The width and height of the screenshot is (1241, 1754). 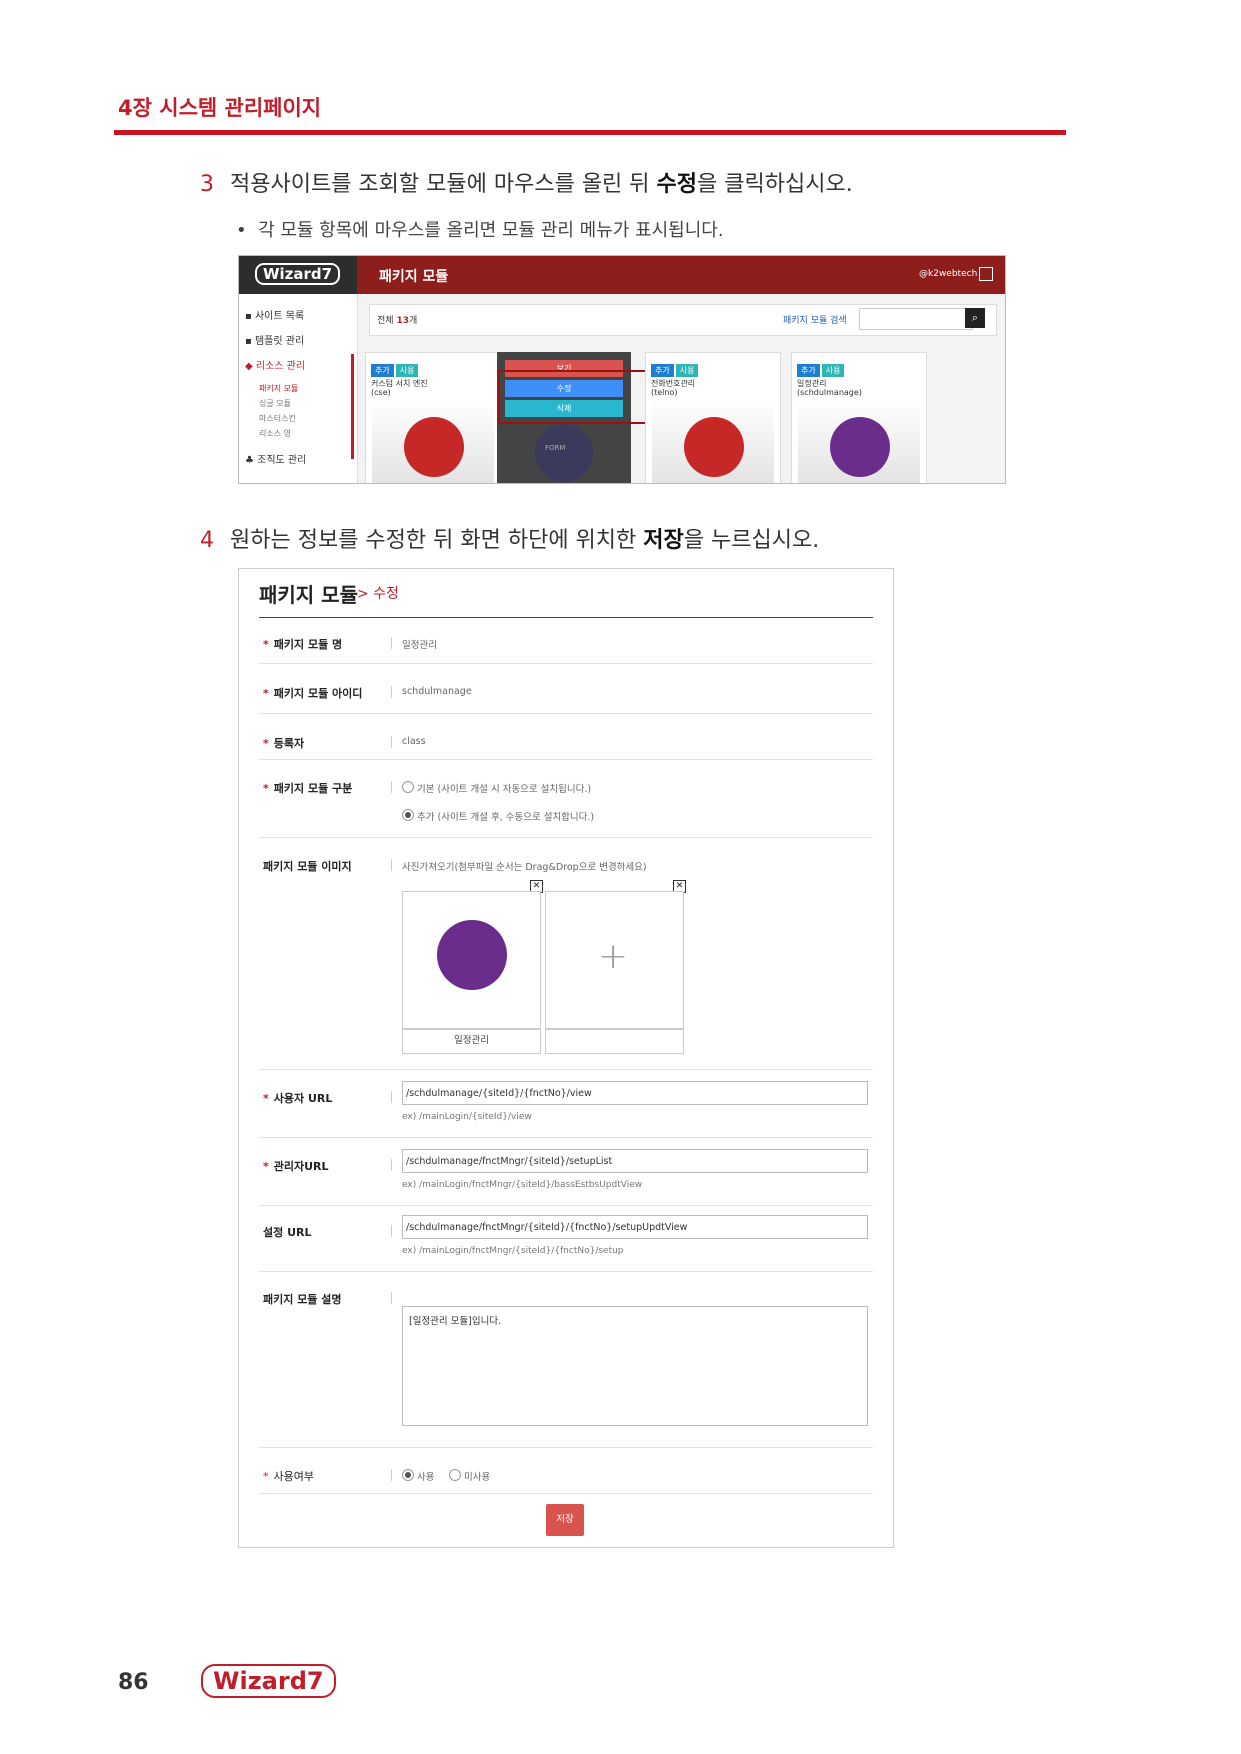 What do you see at coordinates (555, 448) in the screenshot?
I see `form-icon-label: FORM` at bounding box center [555, 448].